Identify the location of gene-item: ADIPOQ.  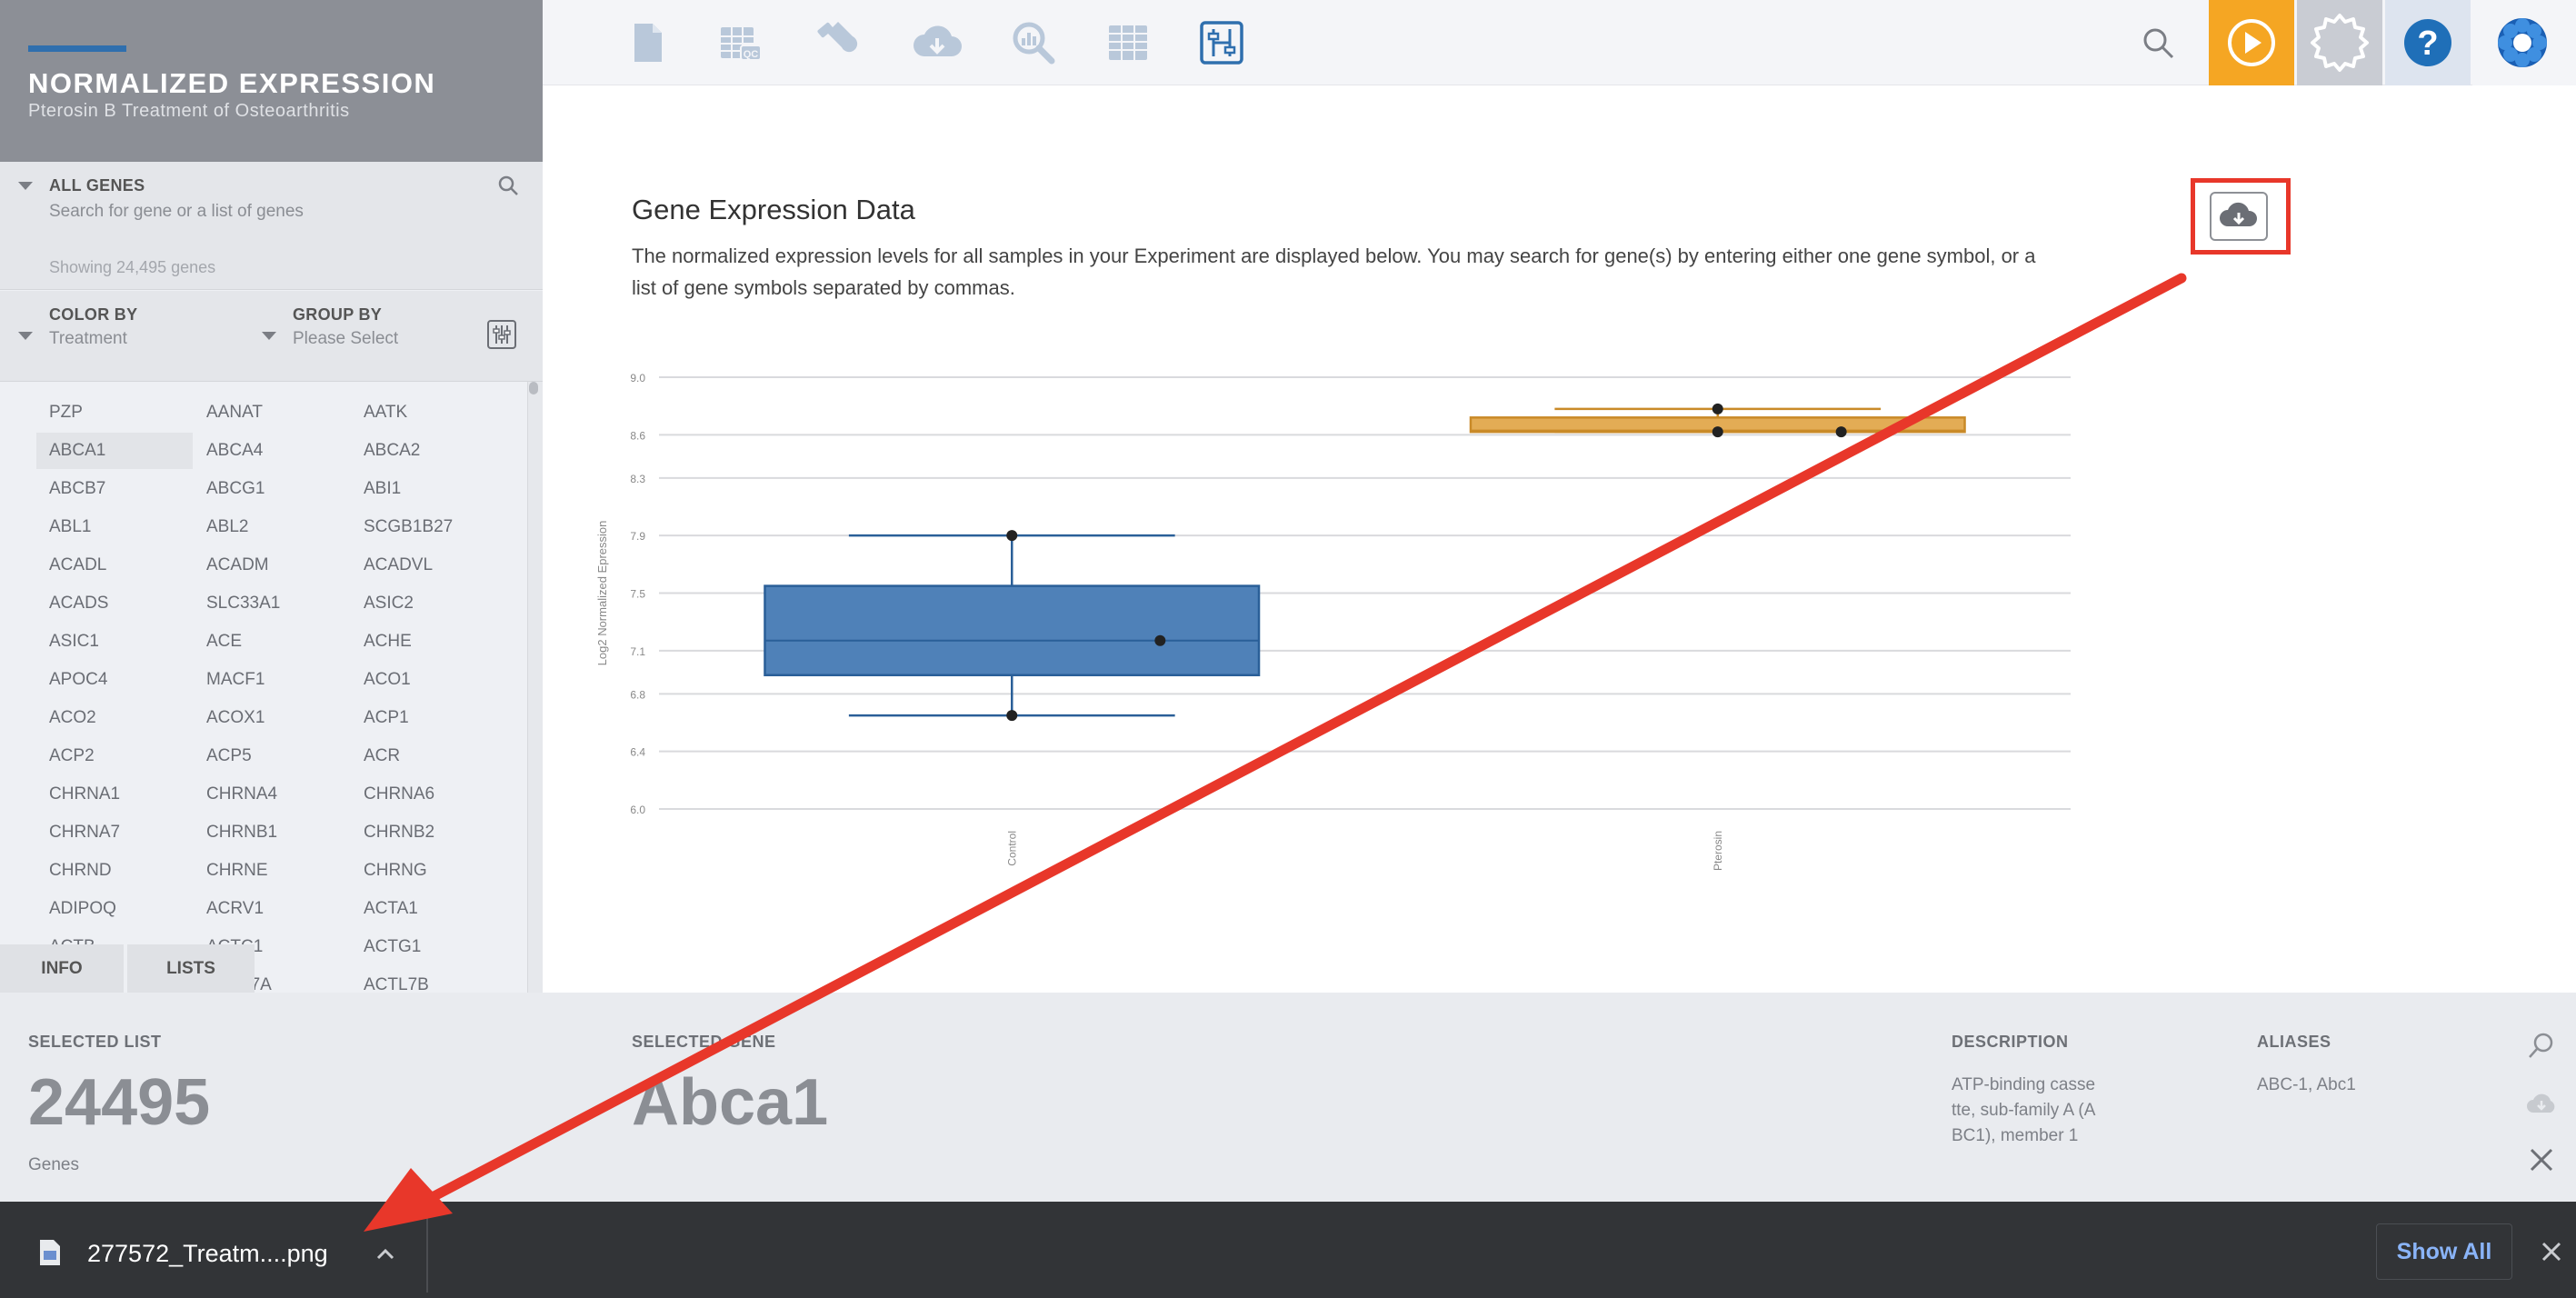
(114, 909).